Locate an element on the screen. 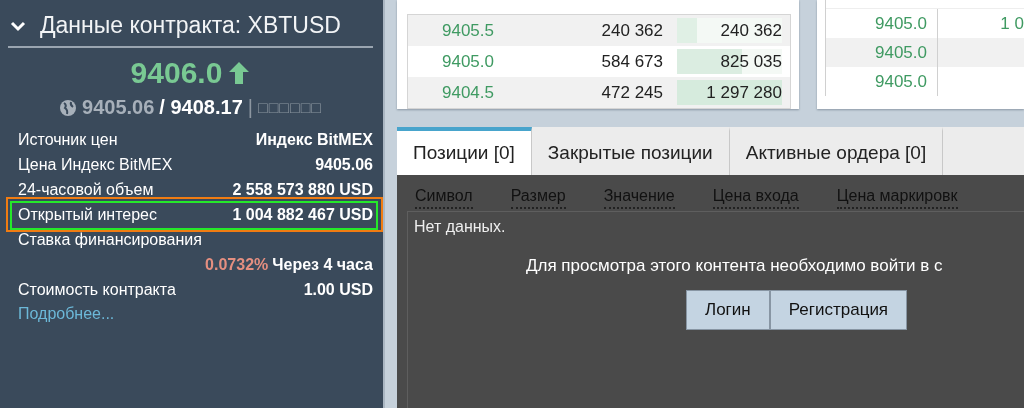 The height and width of the screenshot is (408, 1024). column-header: Символ is located at coordinates (444, 198).